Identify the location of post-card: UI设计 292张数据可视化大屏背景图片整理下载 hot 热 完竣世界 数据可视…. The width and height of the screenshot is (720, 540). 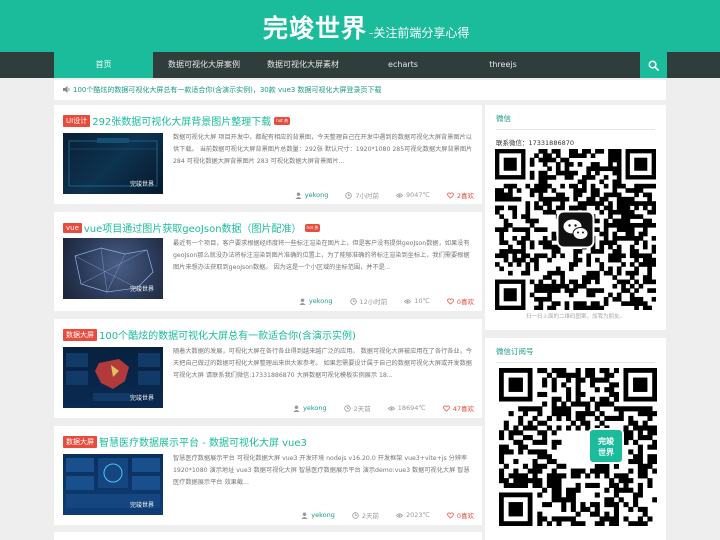
(268, 154).